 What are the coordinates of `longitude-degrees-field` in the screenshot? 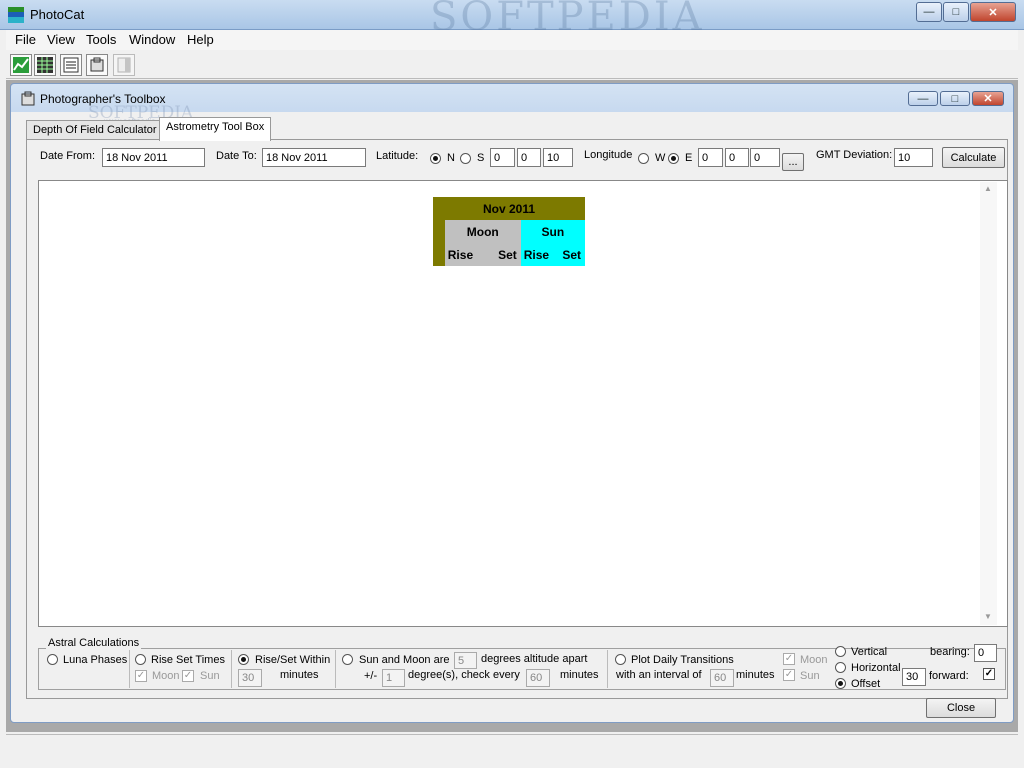 It's located at (710, 157).